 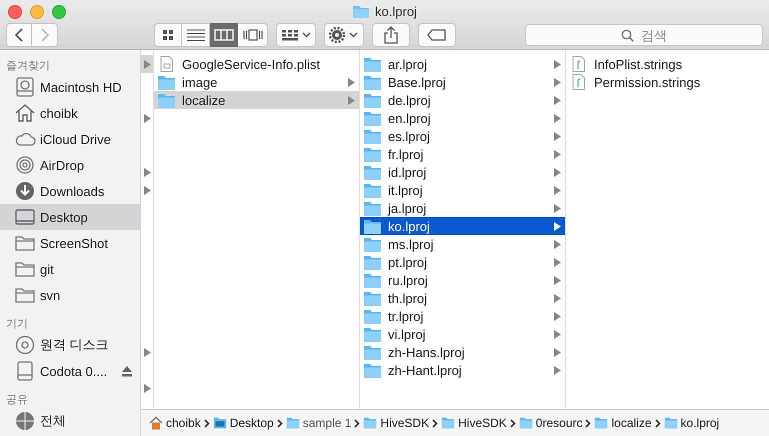 I want to click on sidebar-item: iCloud Drive, so click(x=70, y=139).